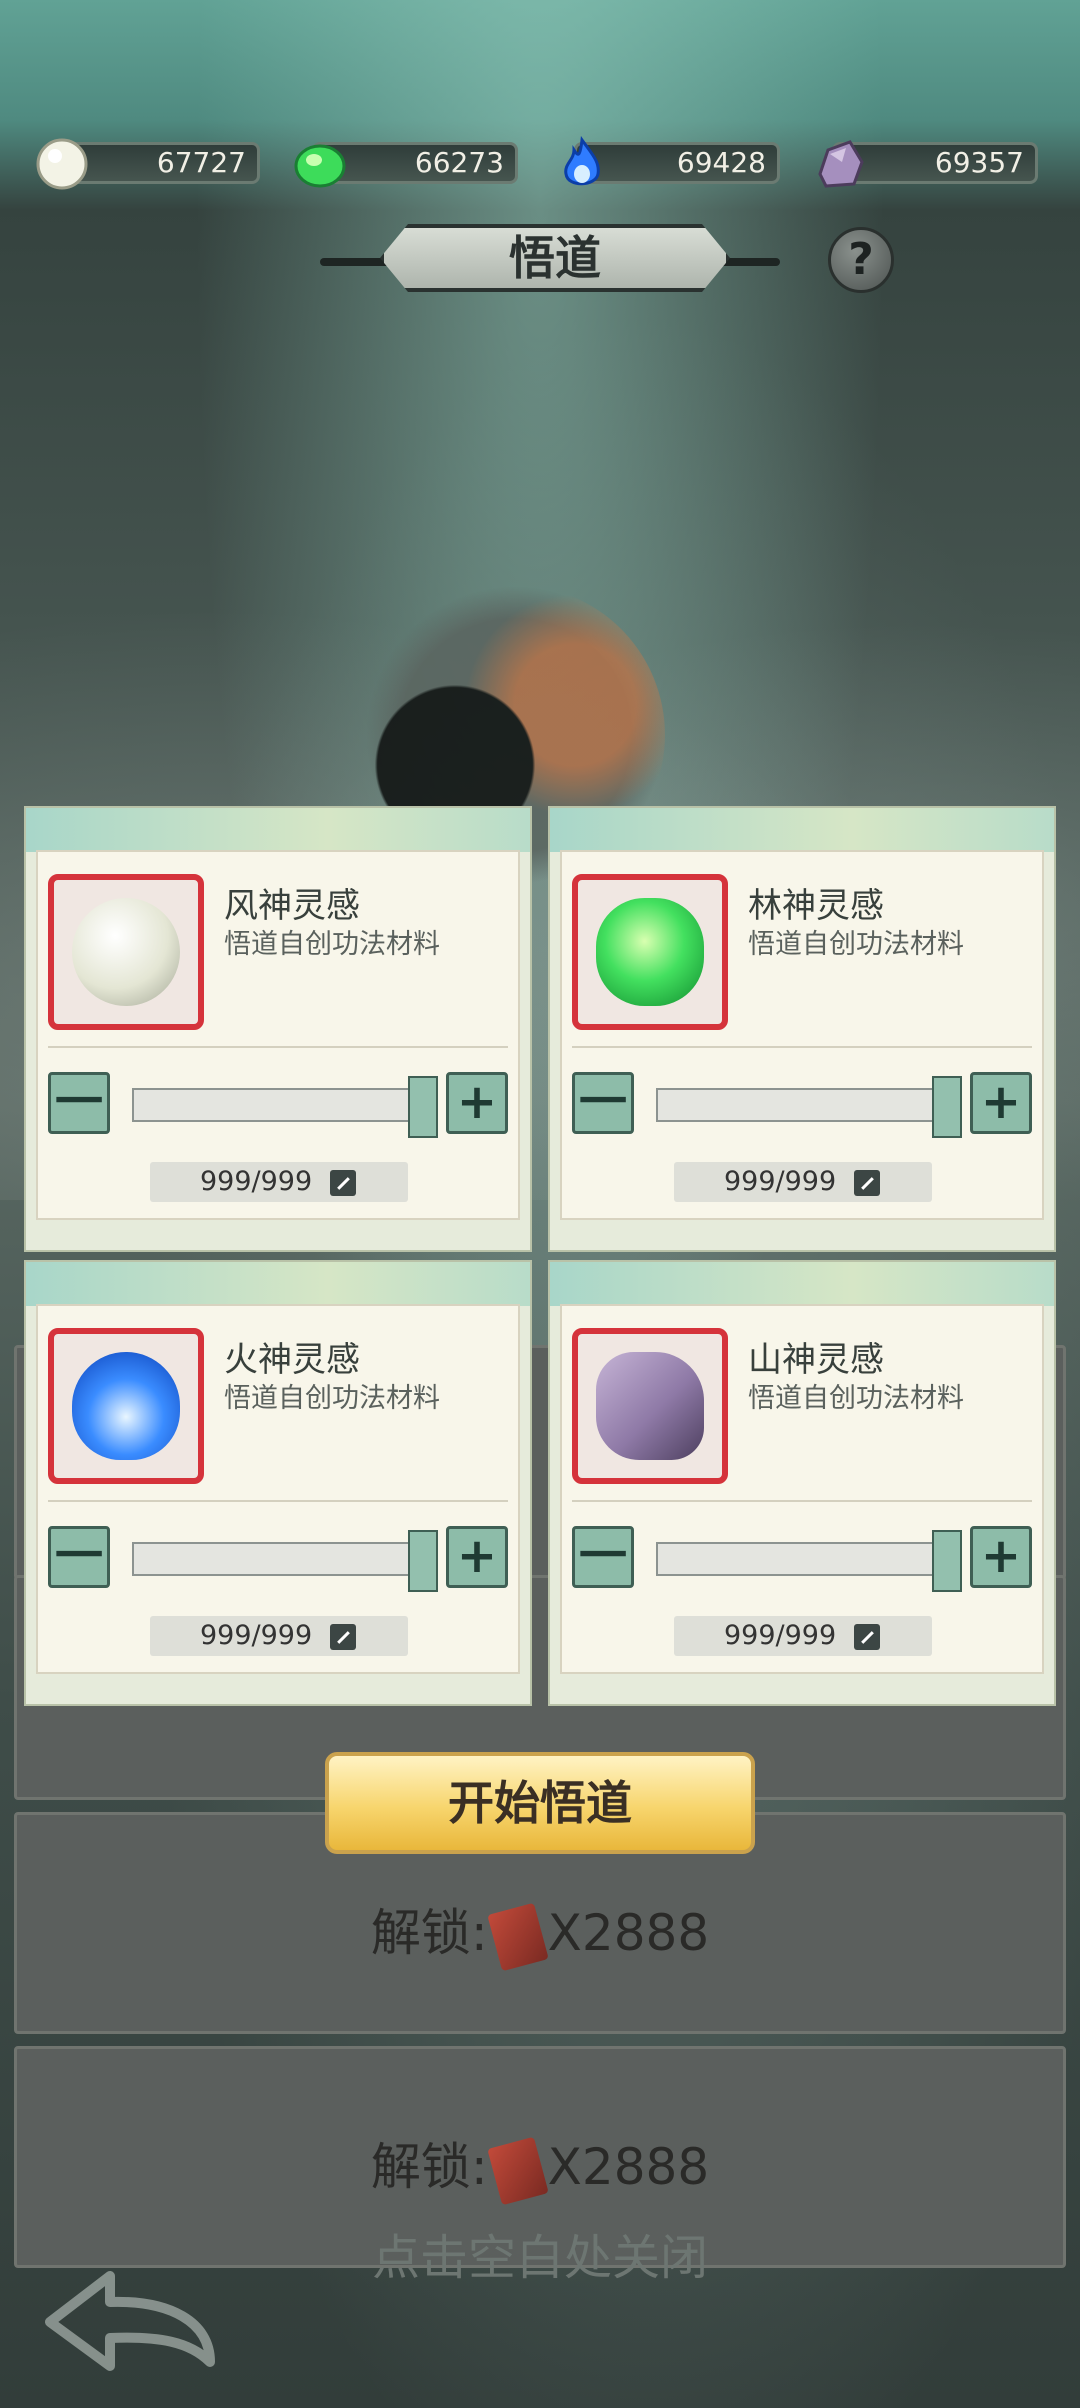 This screenshot has width=1080, height=2408. What do you see at coordinates (721, 162) in the screenshot?
I see `resource-value: 69428` at bounding box center [721, 162].